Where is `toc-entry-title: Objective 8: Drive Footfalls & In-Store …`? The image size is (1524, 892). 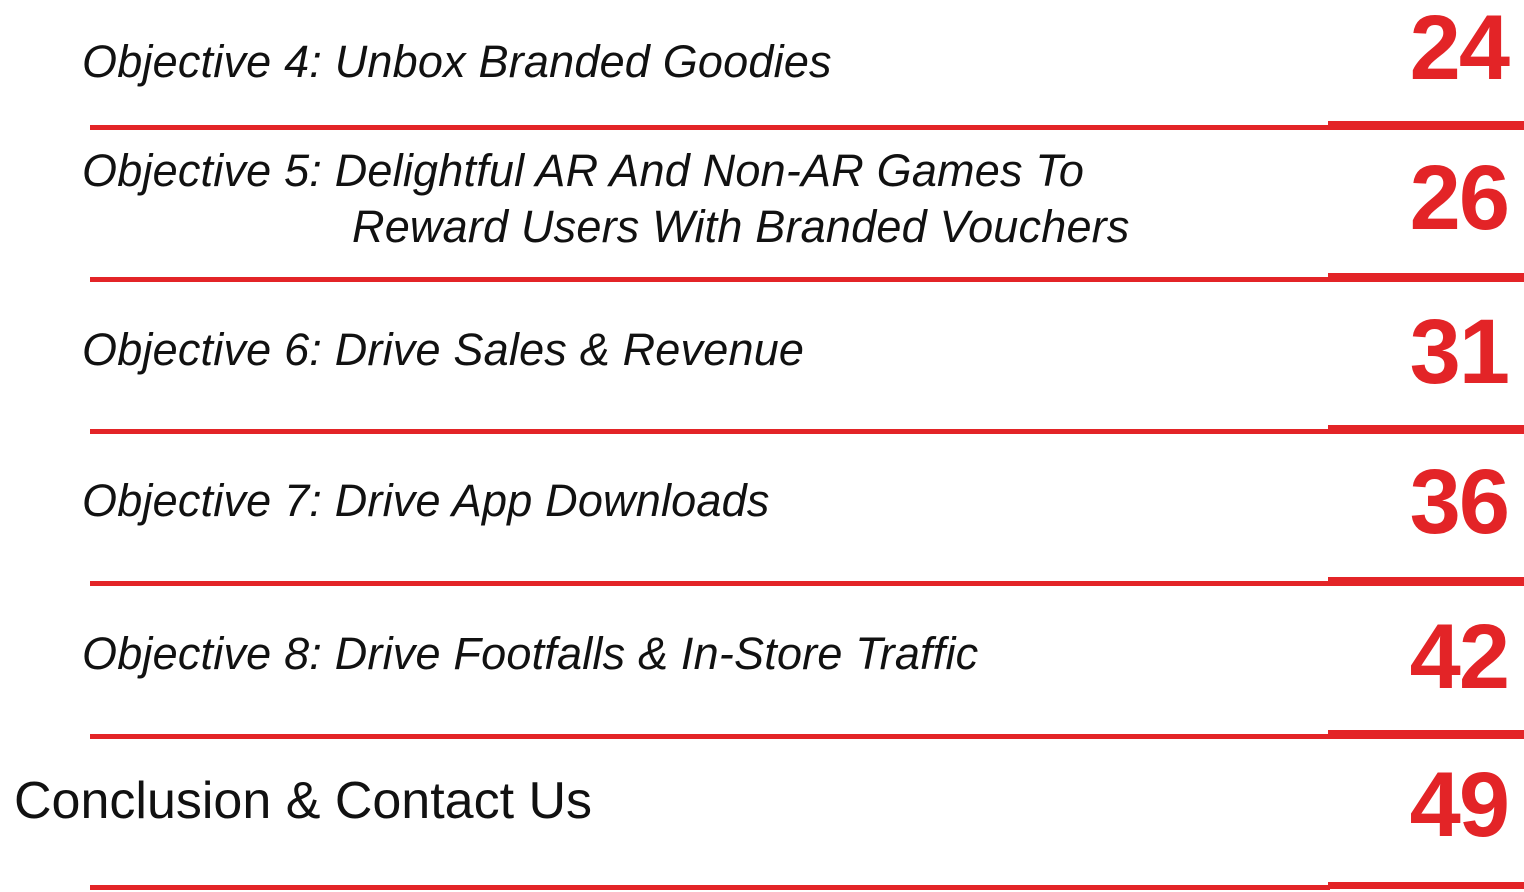
toc-entry-title: Objective 8: Drive Footfalls & In-Store … is located at coordinates (530, 654).